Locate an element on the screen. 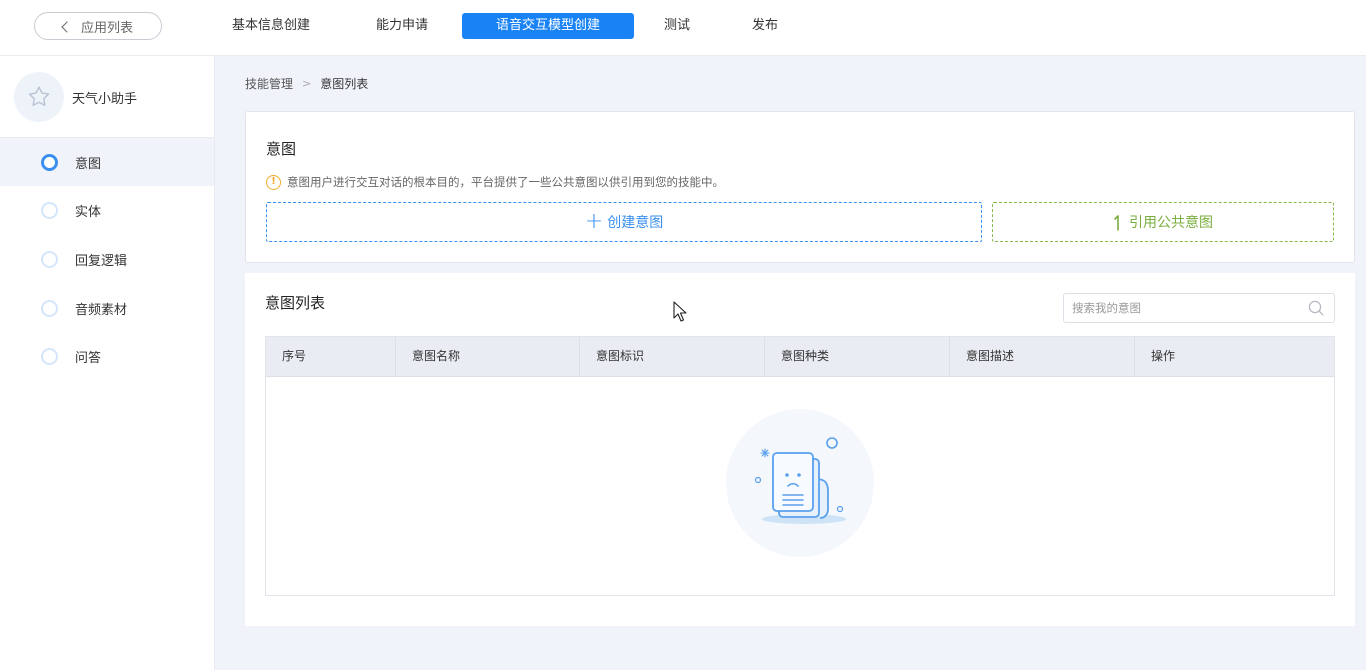 The width and height of the screenshot is (1366, 670). intent-tip-text: 意图用户进行交互对话的根本目的，平台提供了一些公共意图以供引用到您的技能中。 is located at coordinates (505, 182).